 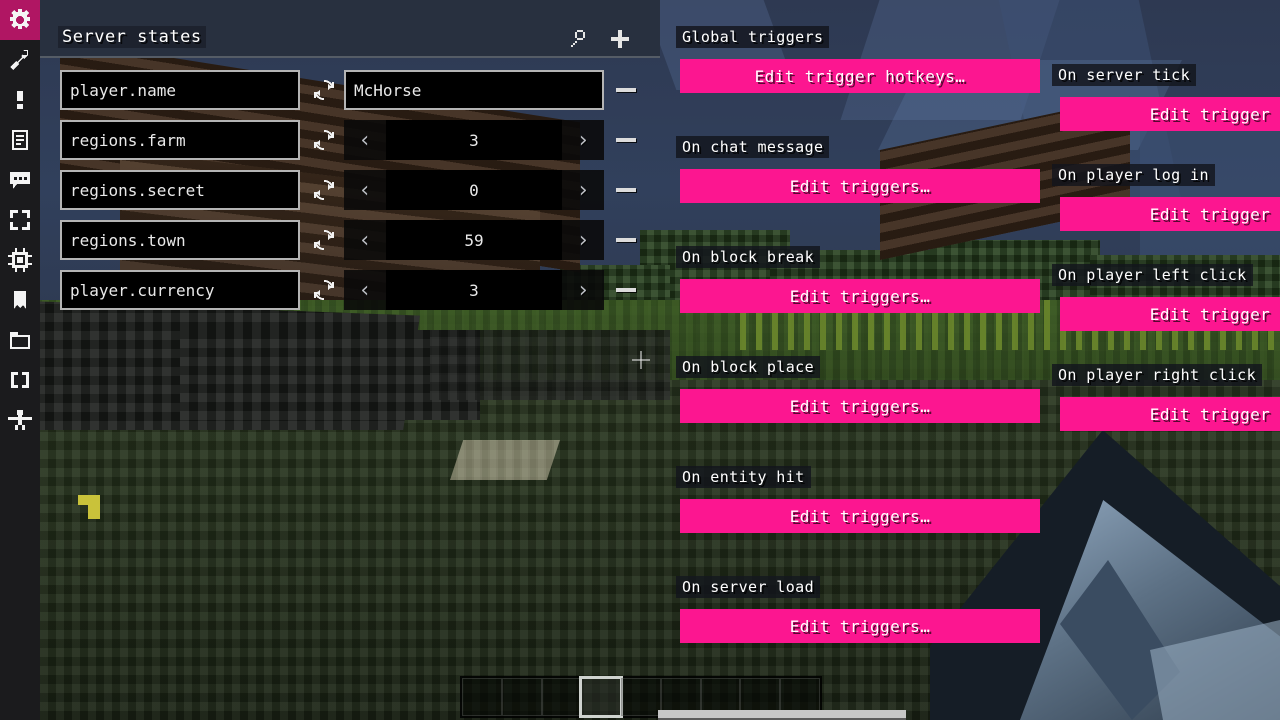 What do you see at coordinates (1133, 175) in the screenshot?
I see `trigger-group-label: On player log in` at bounding box center [1133, 175].